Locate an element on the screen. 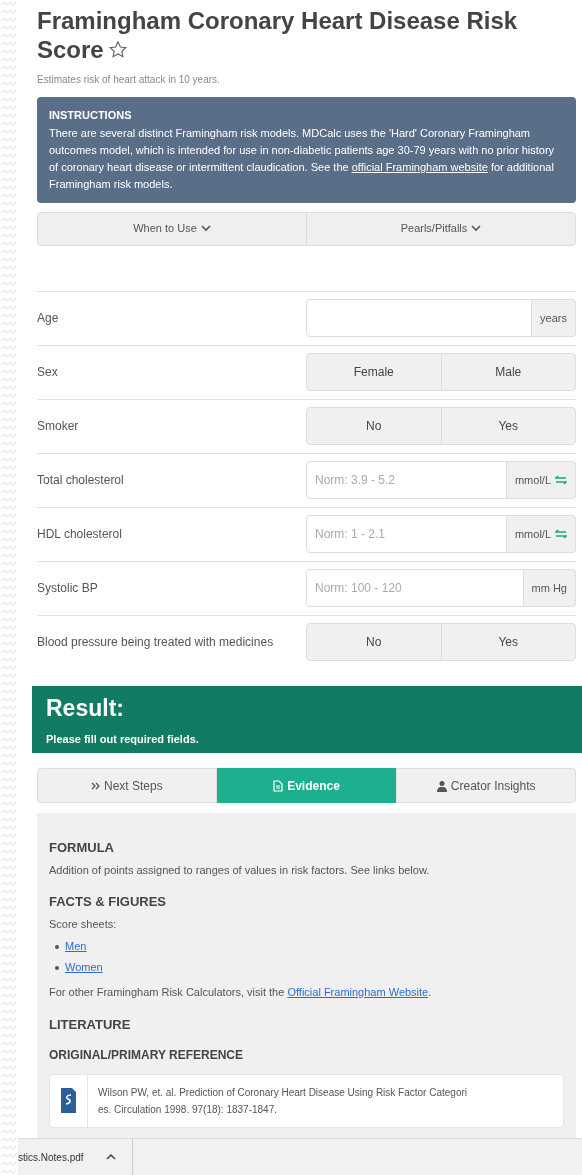  field-label: Smoker is located at coordinates (58, 426).